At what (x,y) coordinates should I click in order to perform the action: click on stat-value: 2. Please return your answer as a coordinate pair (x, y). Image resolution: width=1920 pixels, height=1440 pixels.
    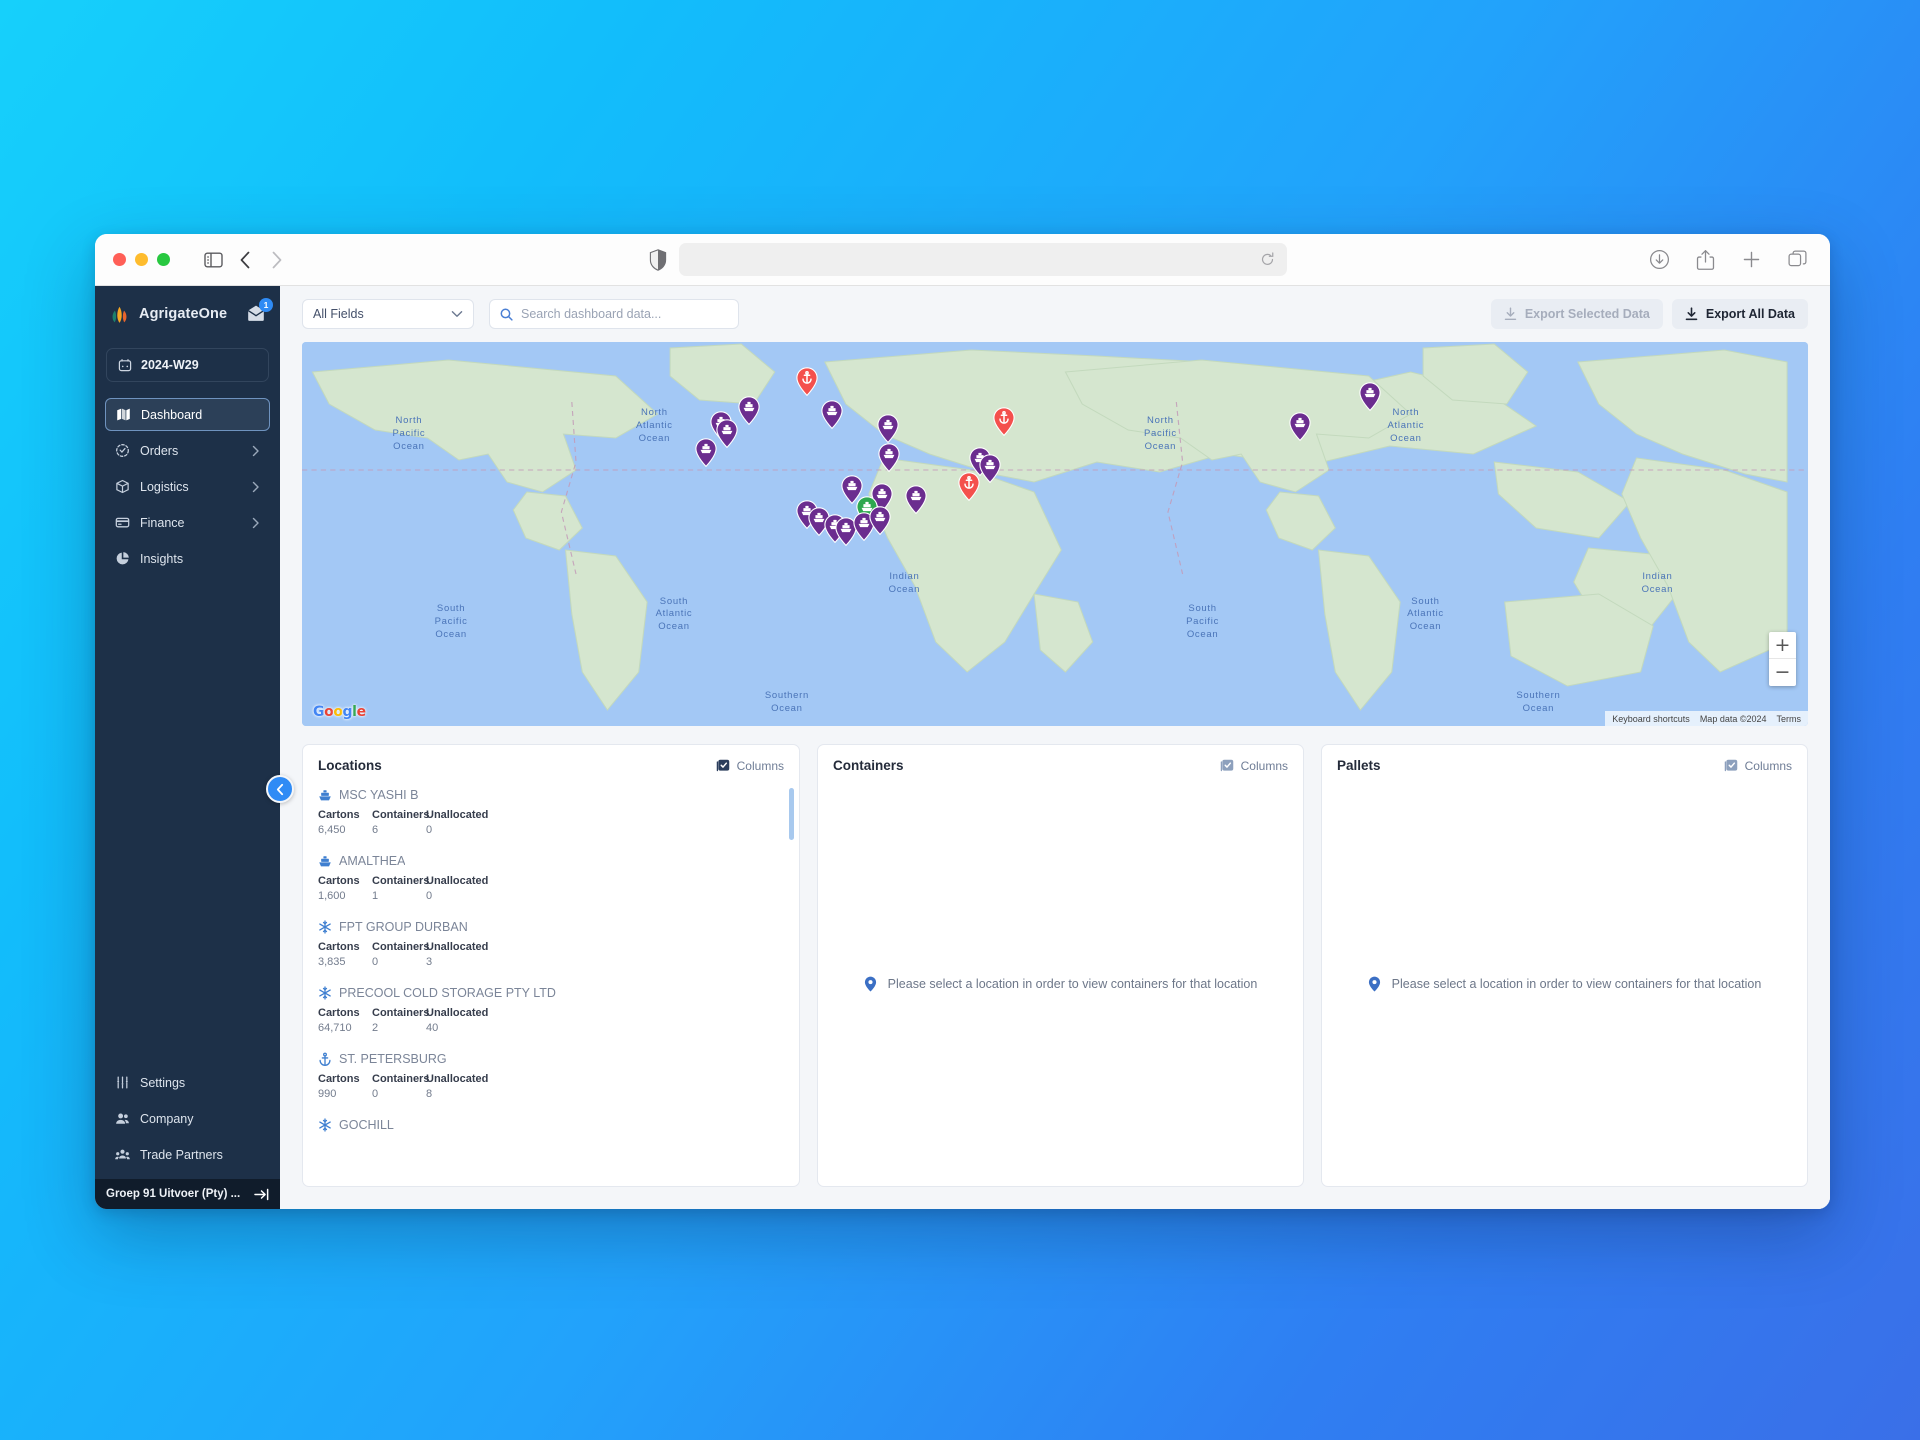
    Looking at the image, I should click on (375, 1028).